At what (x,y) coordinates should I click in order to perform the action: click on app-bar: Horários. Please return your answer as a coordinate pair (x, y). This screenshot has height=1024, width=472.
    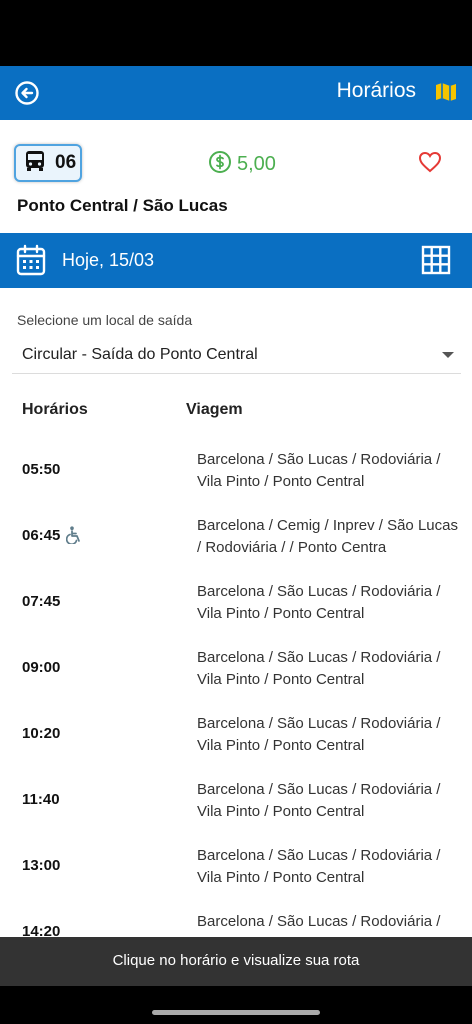
    Looking at the image, I should click on (236, 93).